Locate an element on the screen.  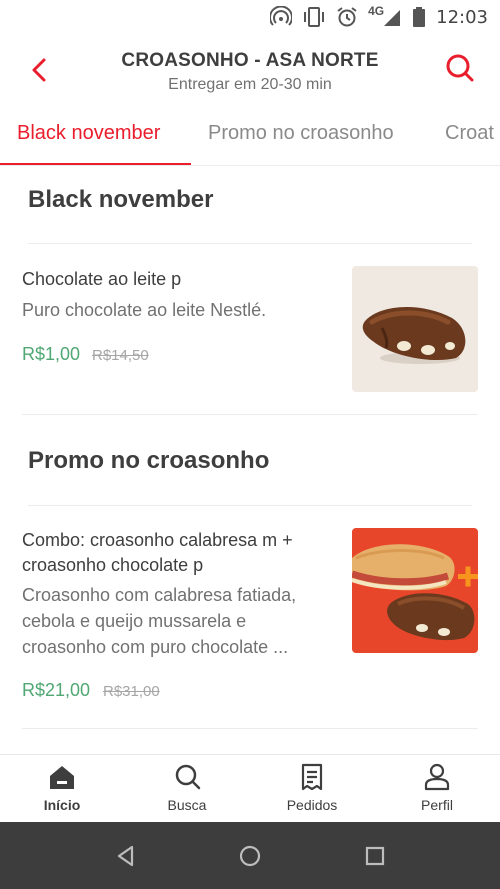
item-description-line: Croasonho com calabresa fatiada, is located at coordinates (159, 595).